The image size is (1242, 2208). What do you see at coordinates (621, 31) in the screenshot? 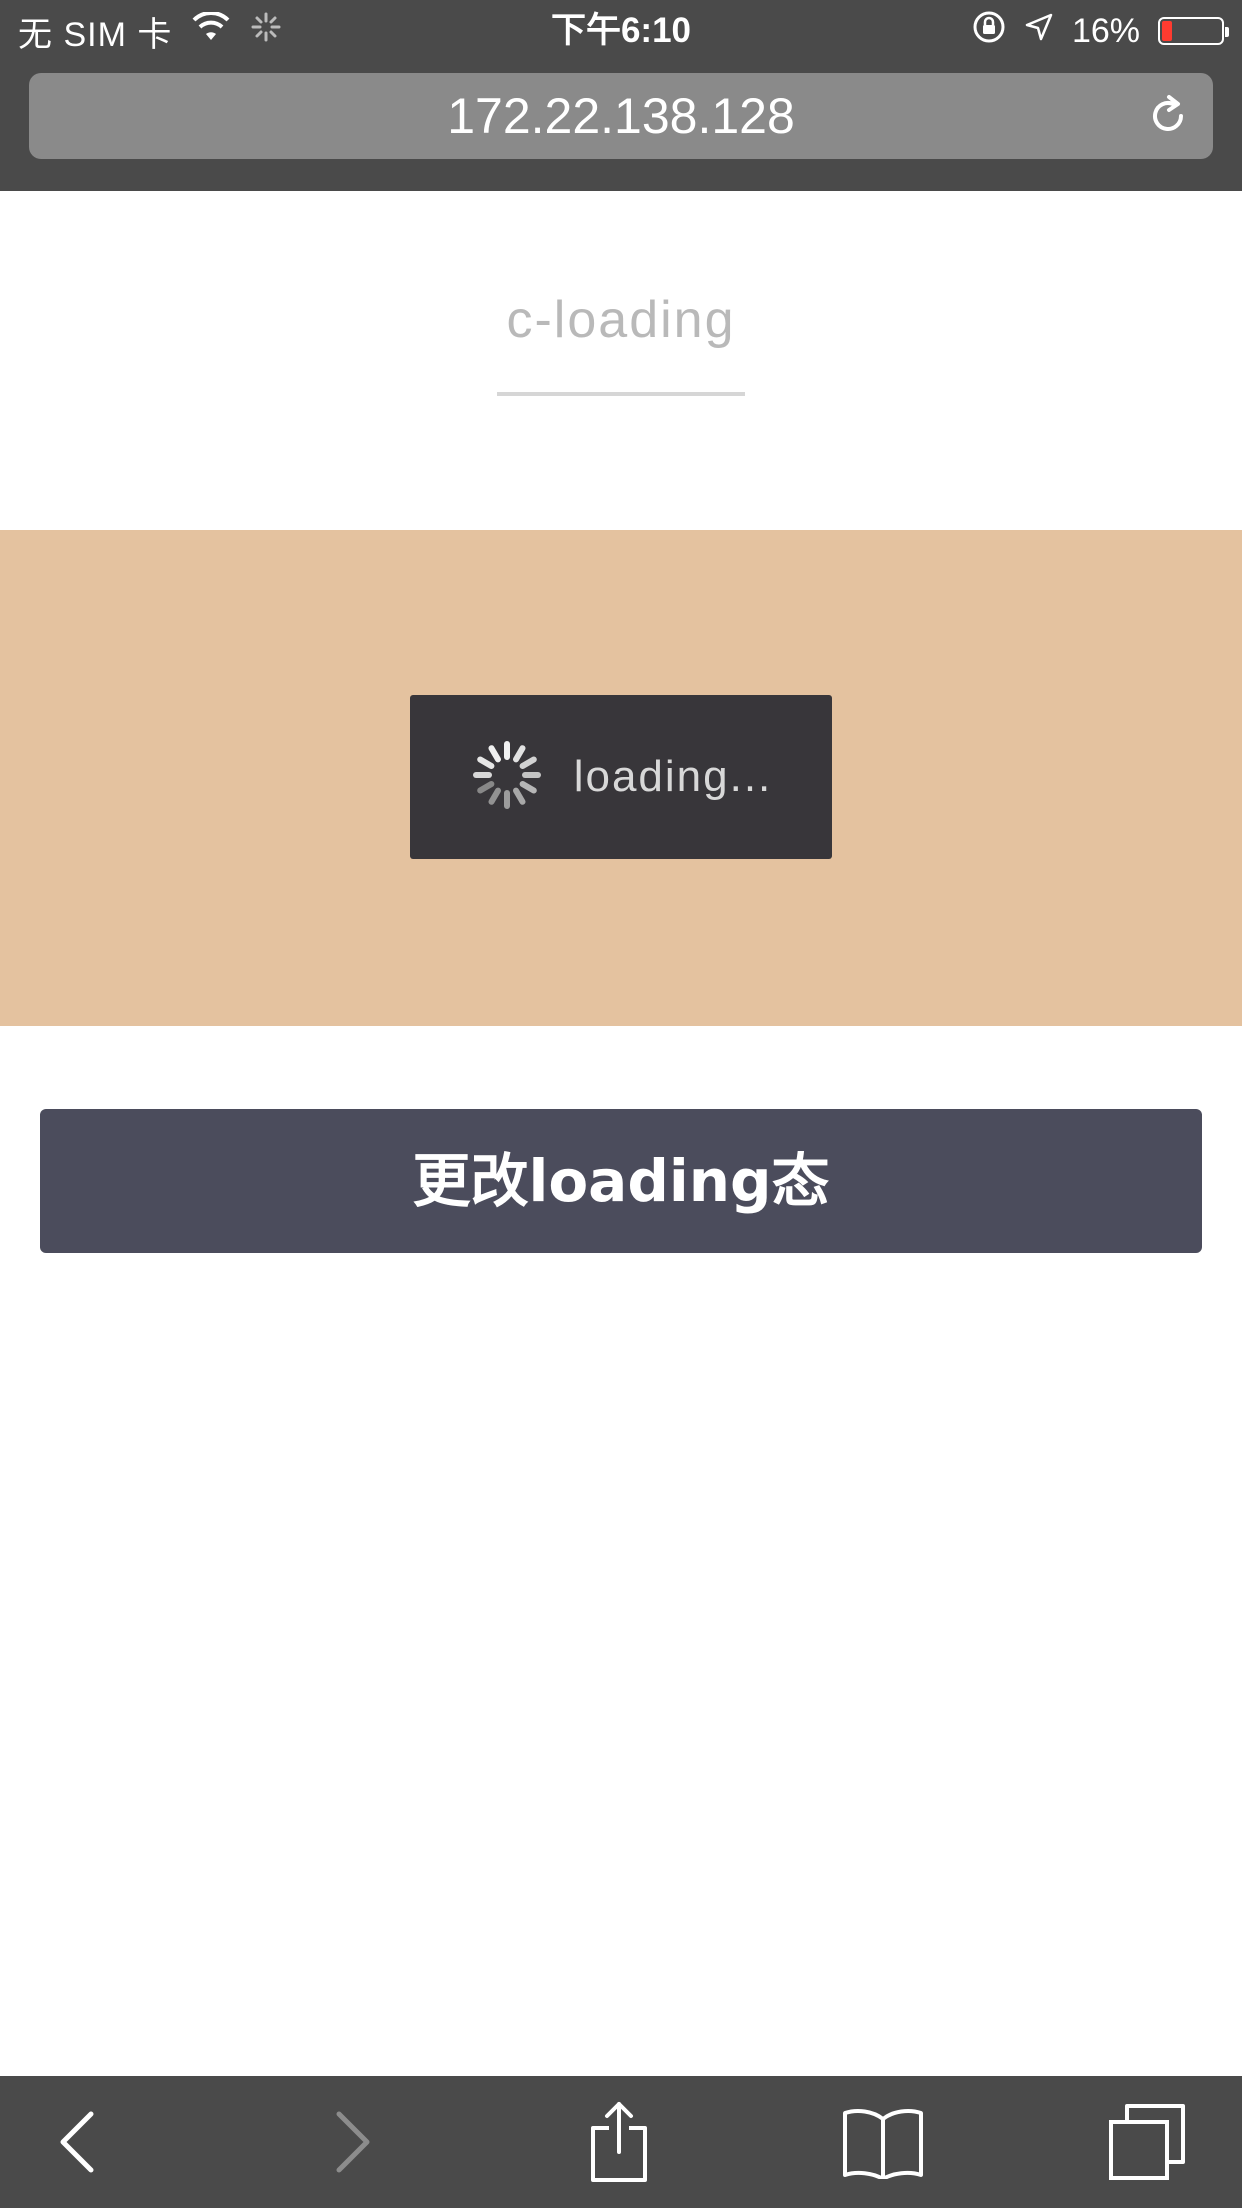
I see `status-bar: 无 SIM 卡 下午6:10 16%` at bounding box center [621, 31].